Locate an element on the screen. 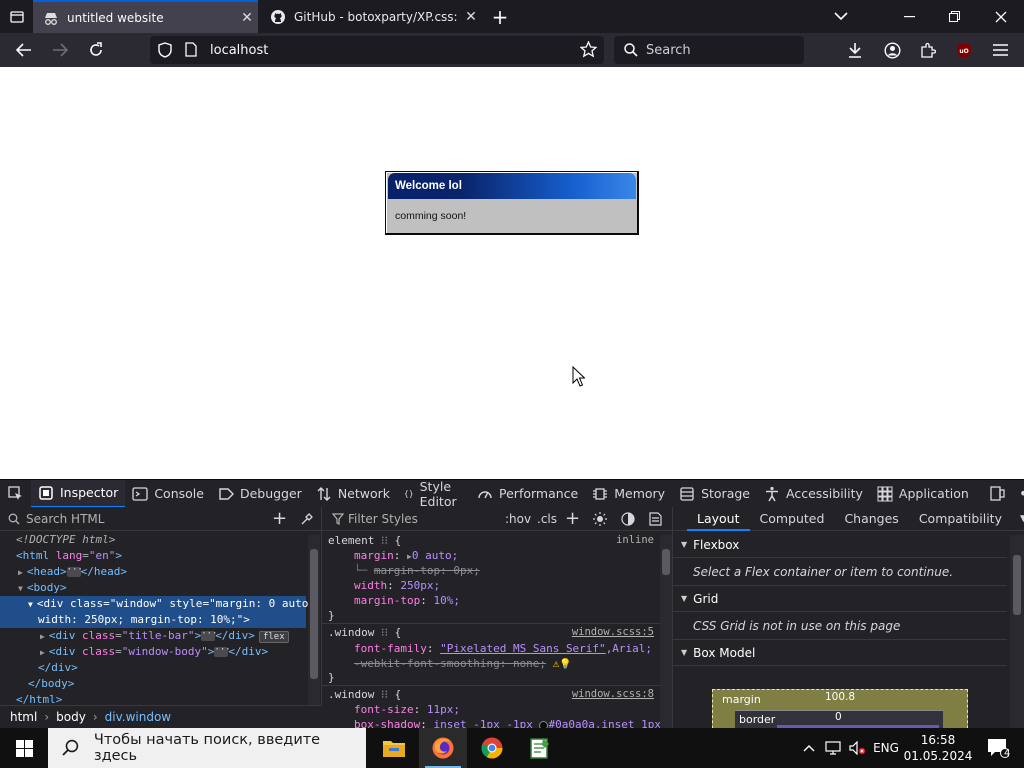 Image resolution: width=1024 pixels, height=768 pixels. pick-element-button is located at coordinates (15, 494).